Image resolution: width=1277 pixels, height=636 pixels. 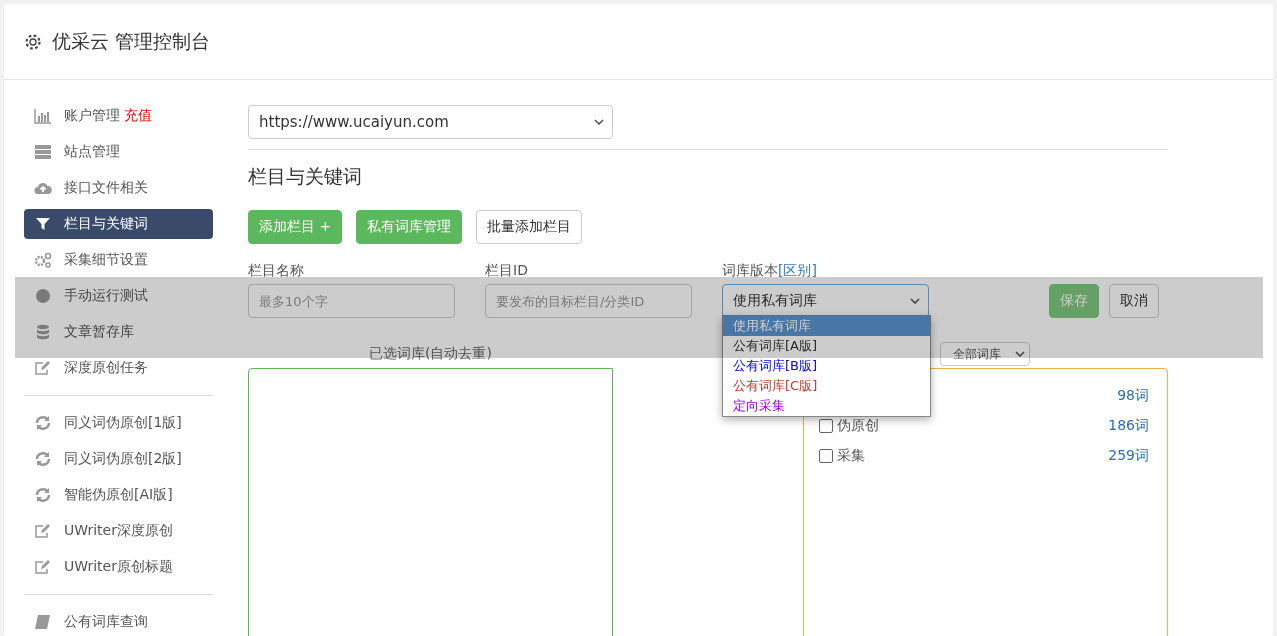 What do you see at coordinates (118, 567) in the screenshot?
I see `sidebar-item: UWriter原创标题` at bounding box center [118, 567].